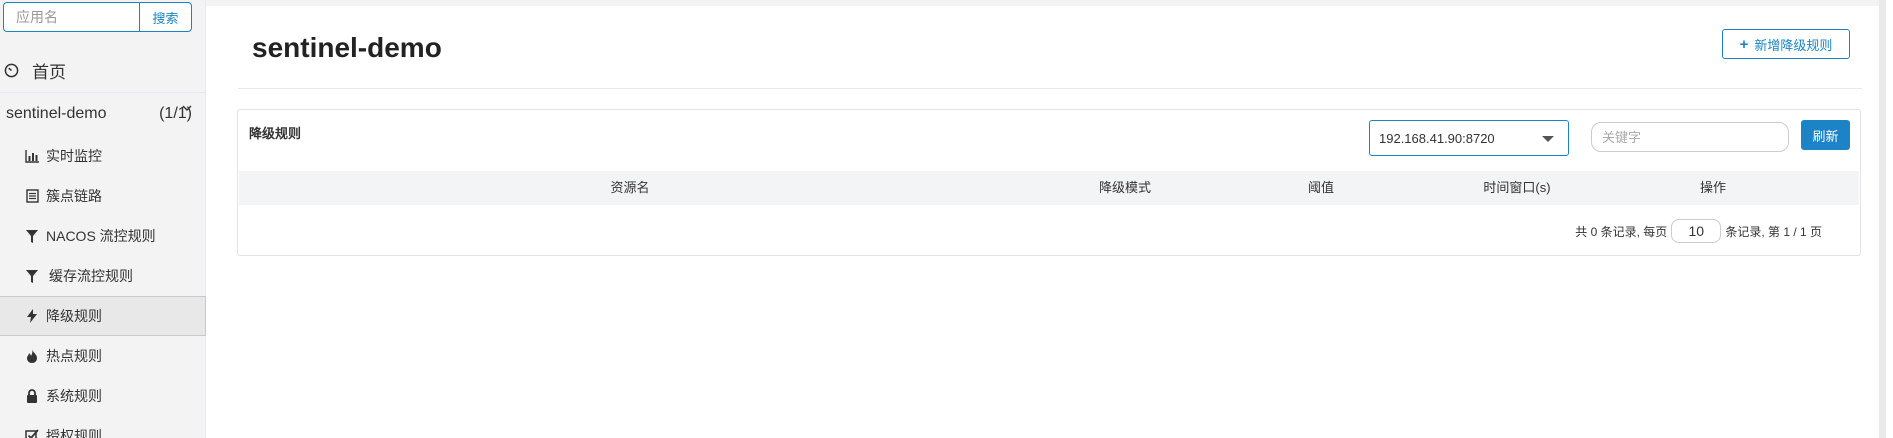 The height and width of the screenshot is (438, 1893). I want to click on keyword-input, so click(1690, 137).